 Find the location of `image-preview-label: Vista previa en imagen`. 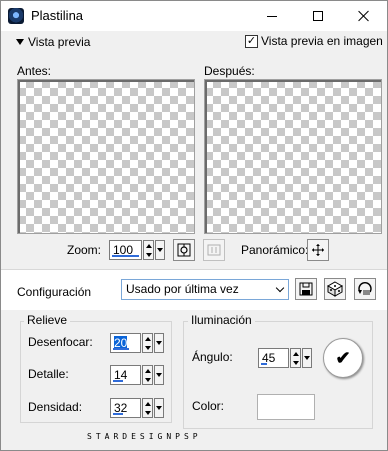

image-preview-label: Vista previa en imagen is located at coordinates (322, 41).